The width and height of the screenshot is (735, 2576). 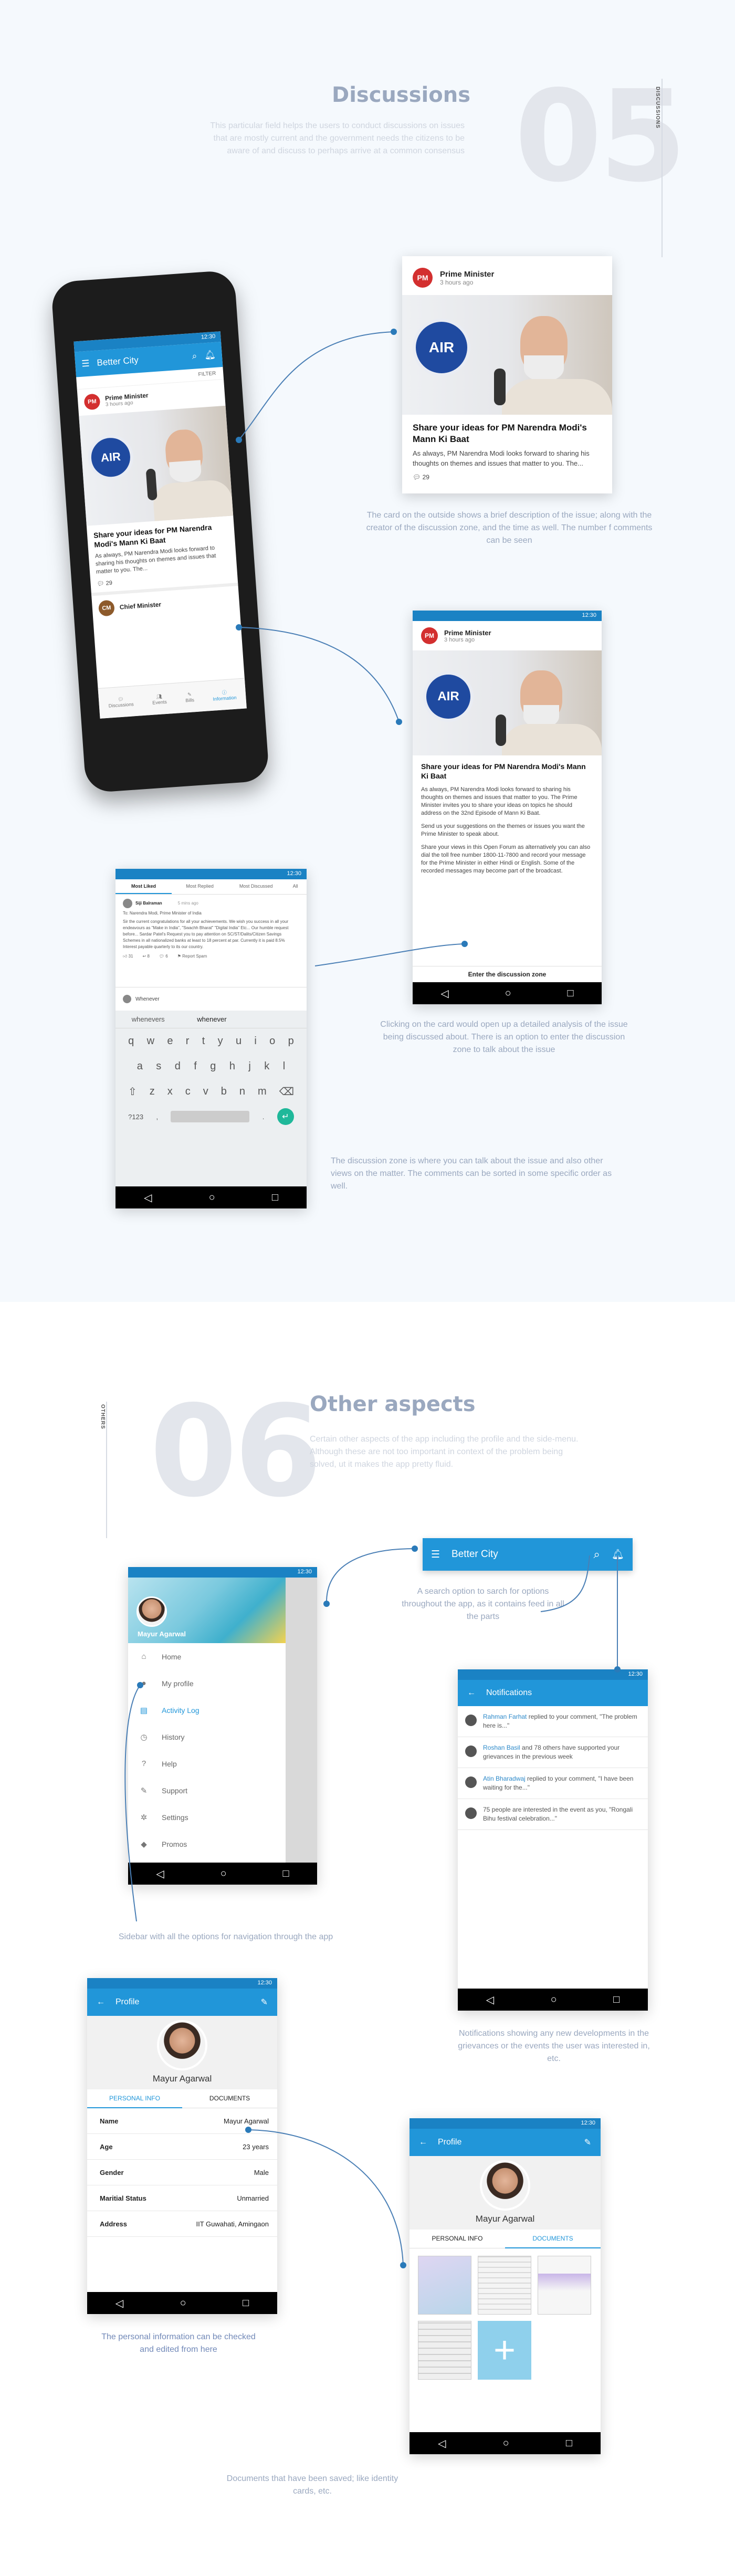 What do you see at coordinates (351, 648) in the screenshot?
I see `connector-lines` at bounding box center [351, 648].